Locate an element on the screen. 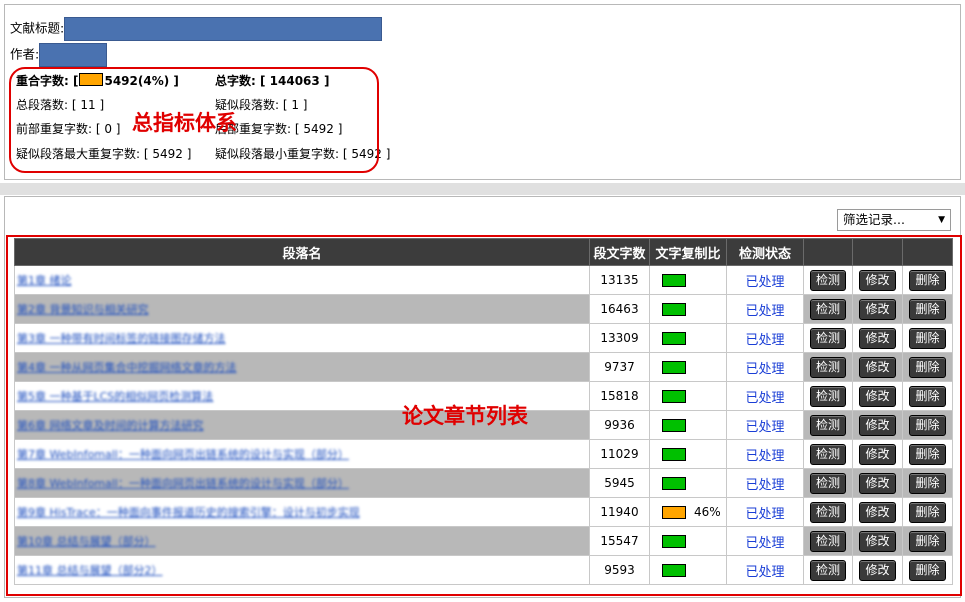 The image size is (965, 602). author-label: 作者: is located at coordinates (25, 54).